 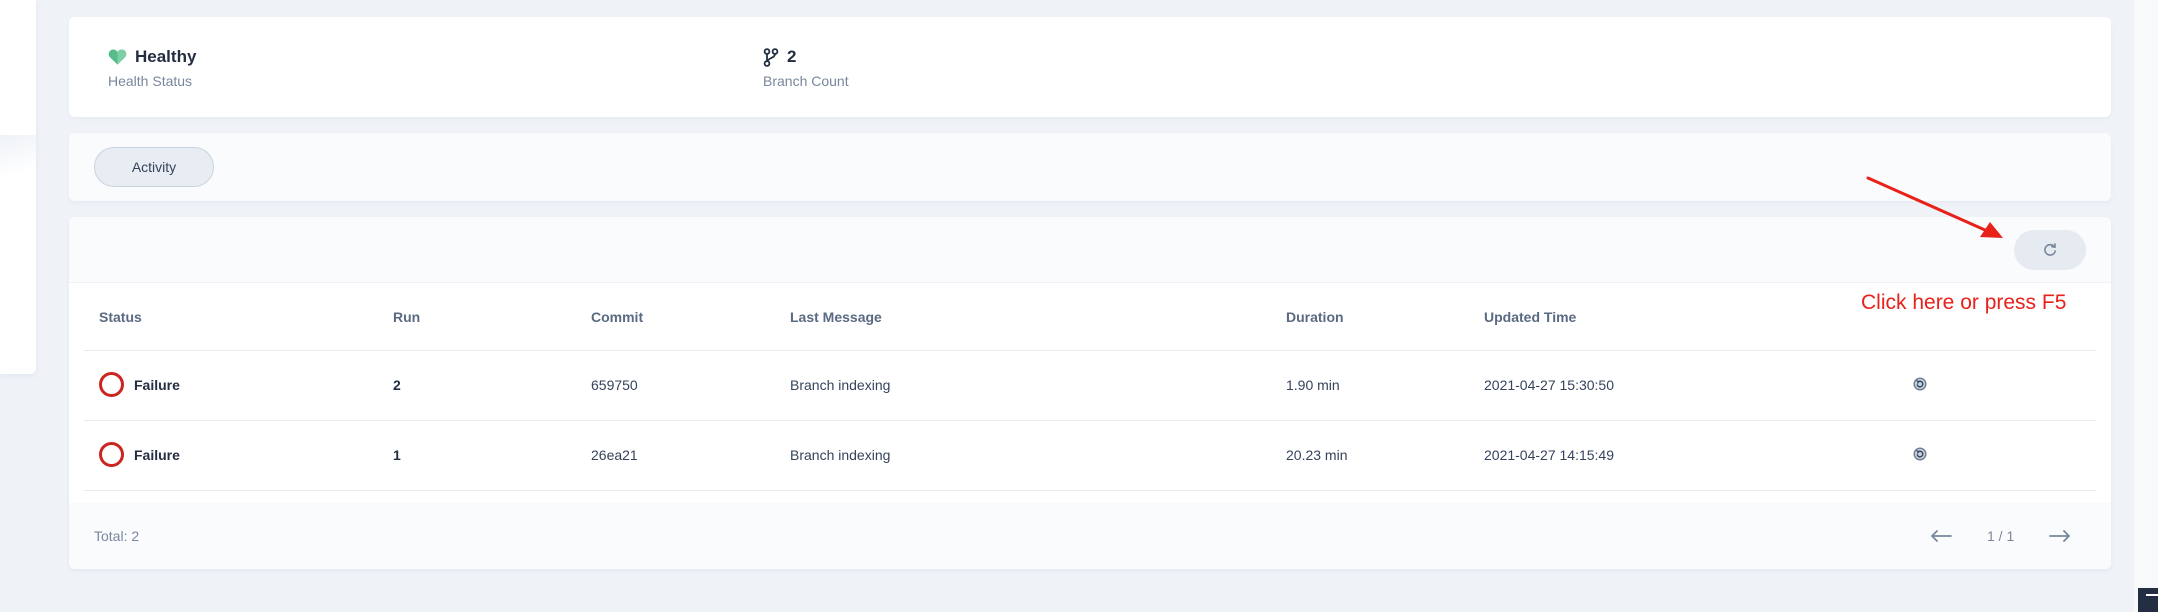 I want to click on health-status-value: Healthy, so click(x=166, y=56).